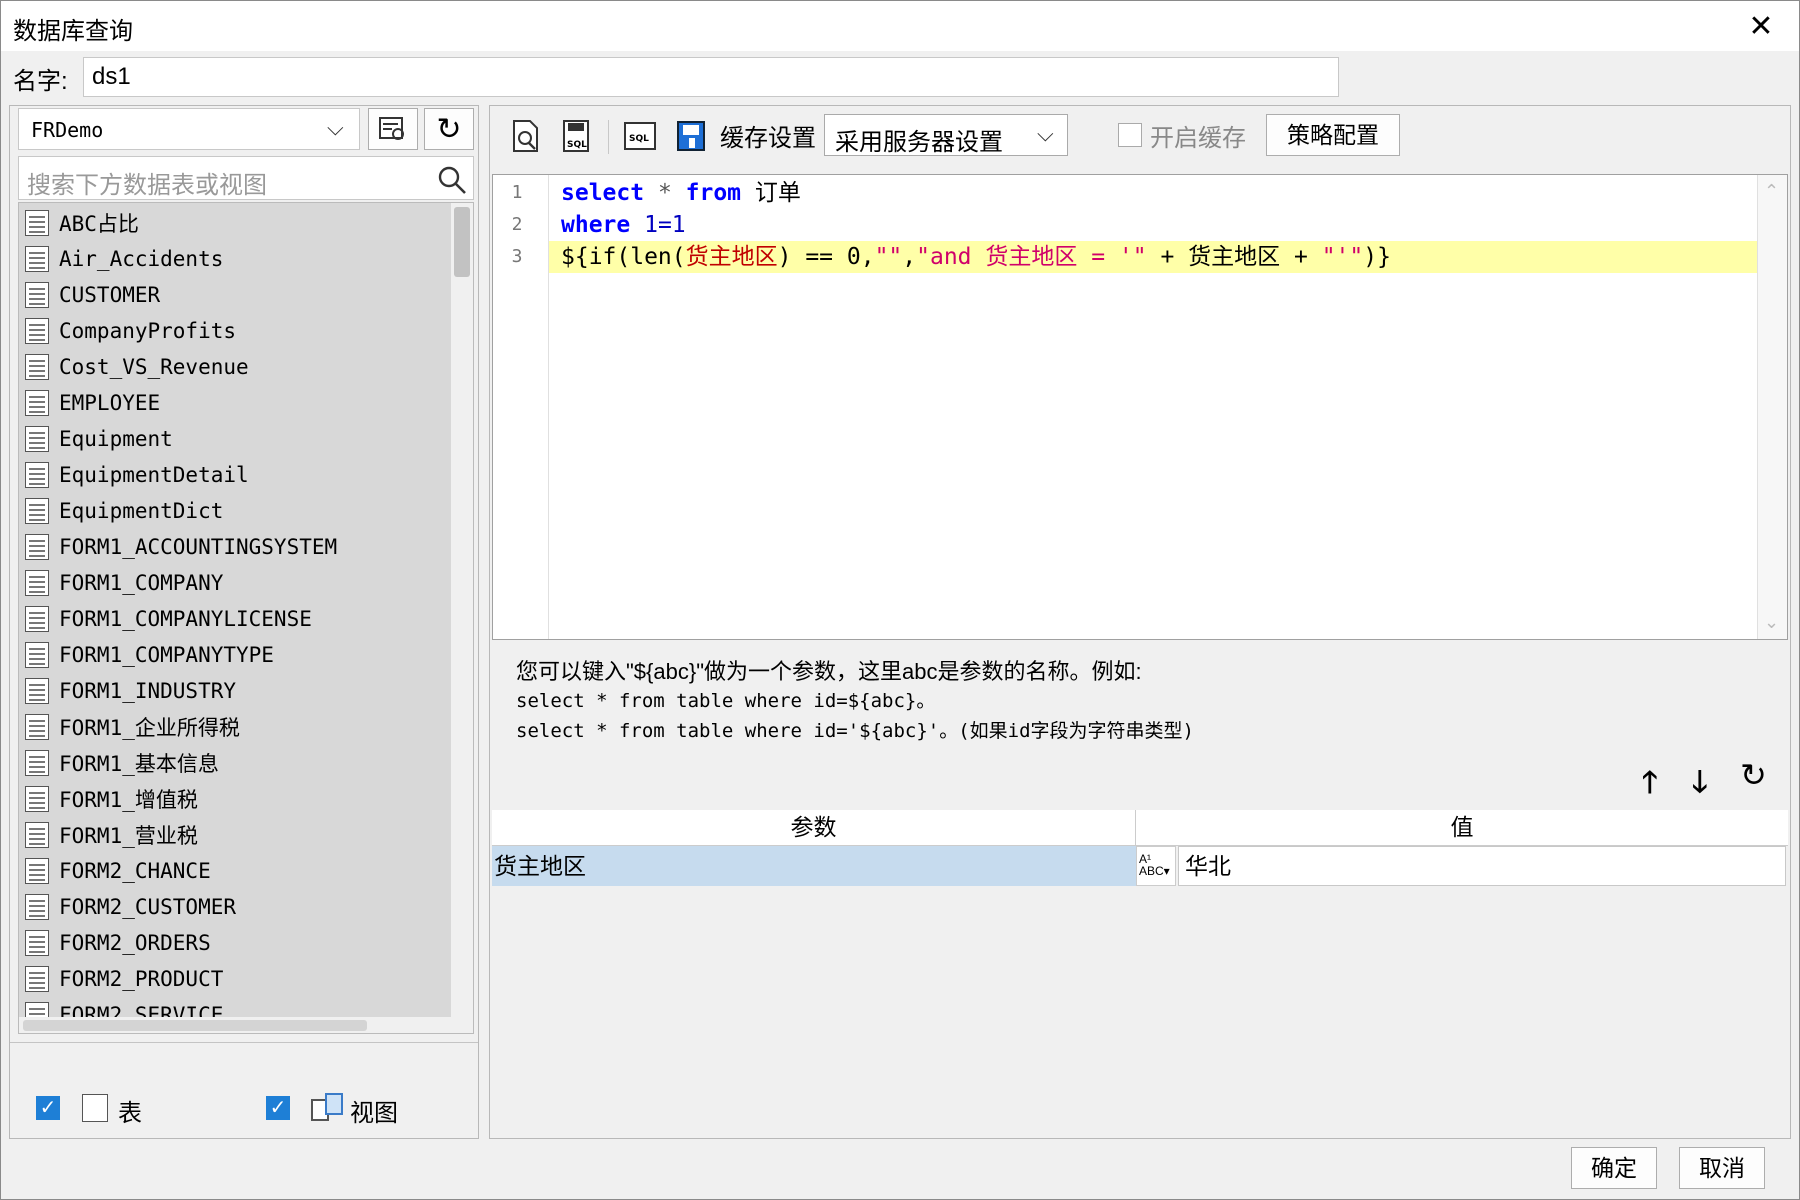 Image resolution: width=1800 pixels, height=1200 pixels. I want to click on table-list-item: Cost_VS_Revenue, so click(137, 367).